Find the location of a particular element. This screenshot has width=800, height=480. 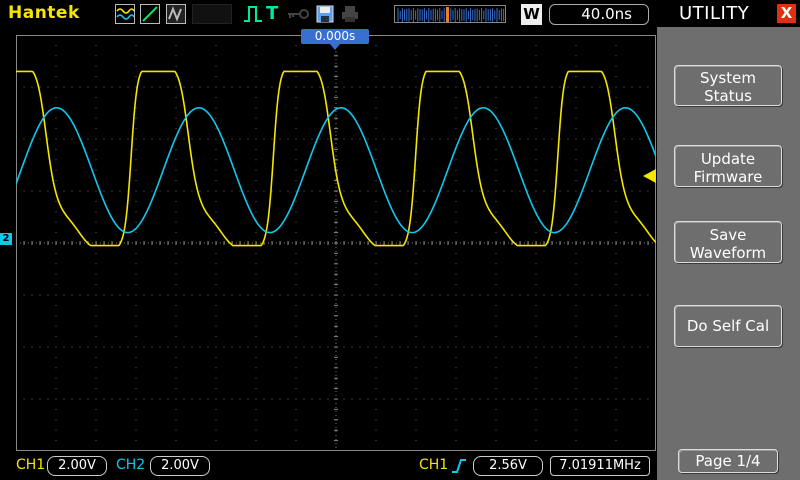

persistence-icon is located at coordinates (176, 14).